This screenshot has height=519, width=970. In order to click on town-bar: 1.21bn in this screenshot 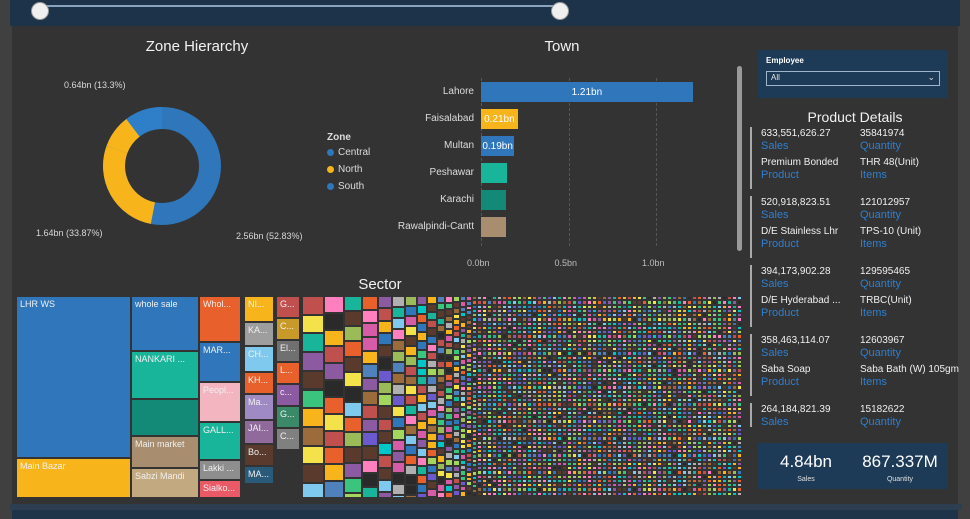, I will do `click(587, 92)`.